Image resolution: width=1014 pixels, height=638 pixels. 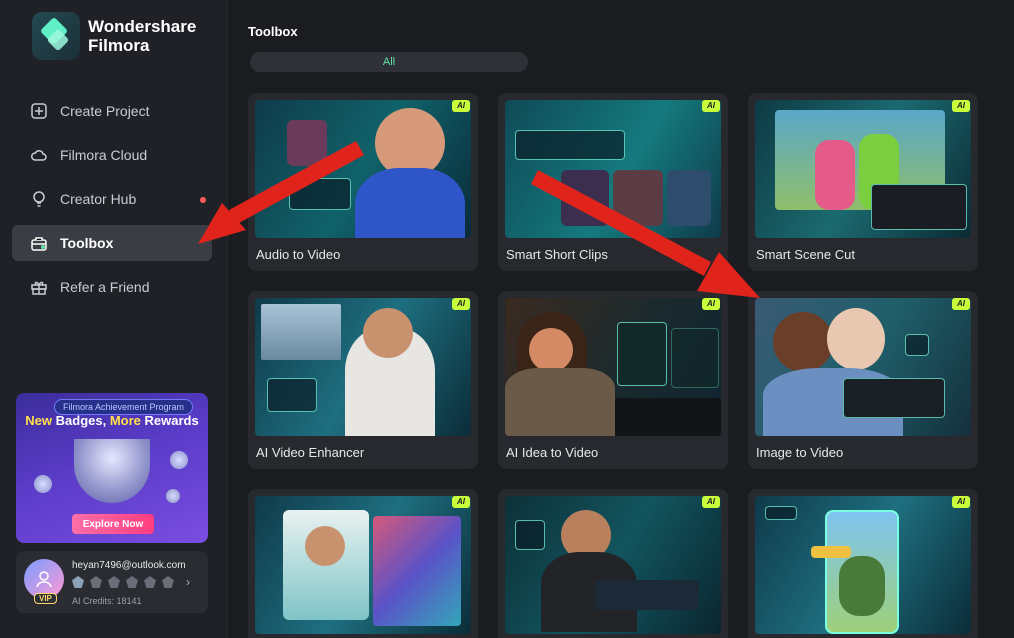 What do you see at coordinates (188, 582) in the screenshot?
I see `chevron-right-icon: ›` at bounding box center [188, 582].